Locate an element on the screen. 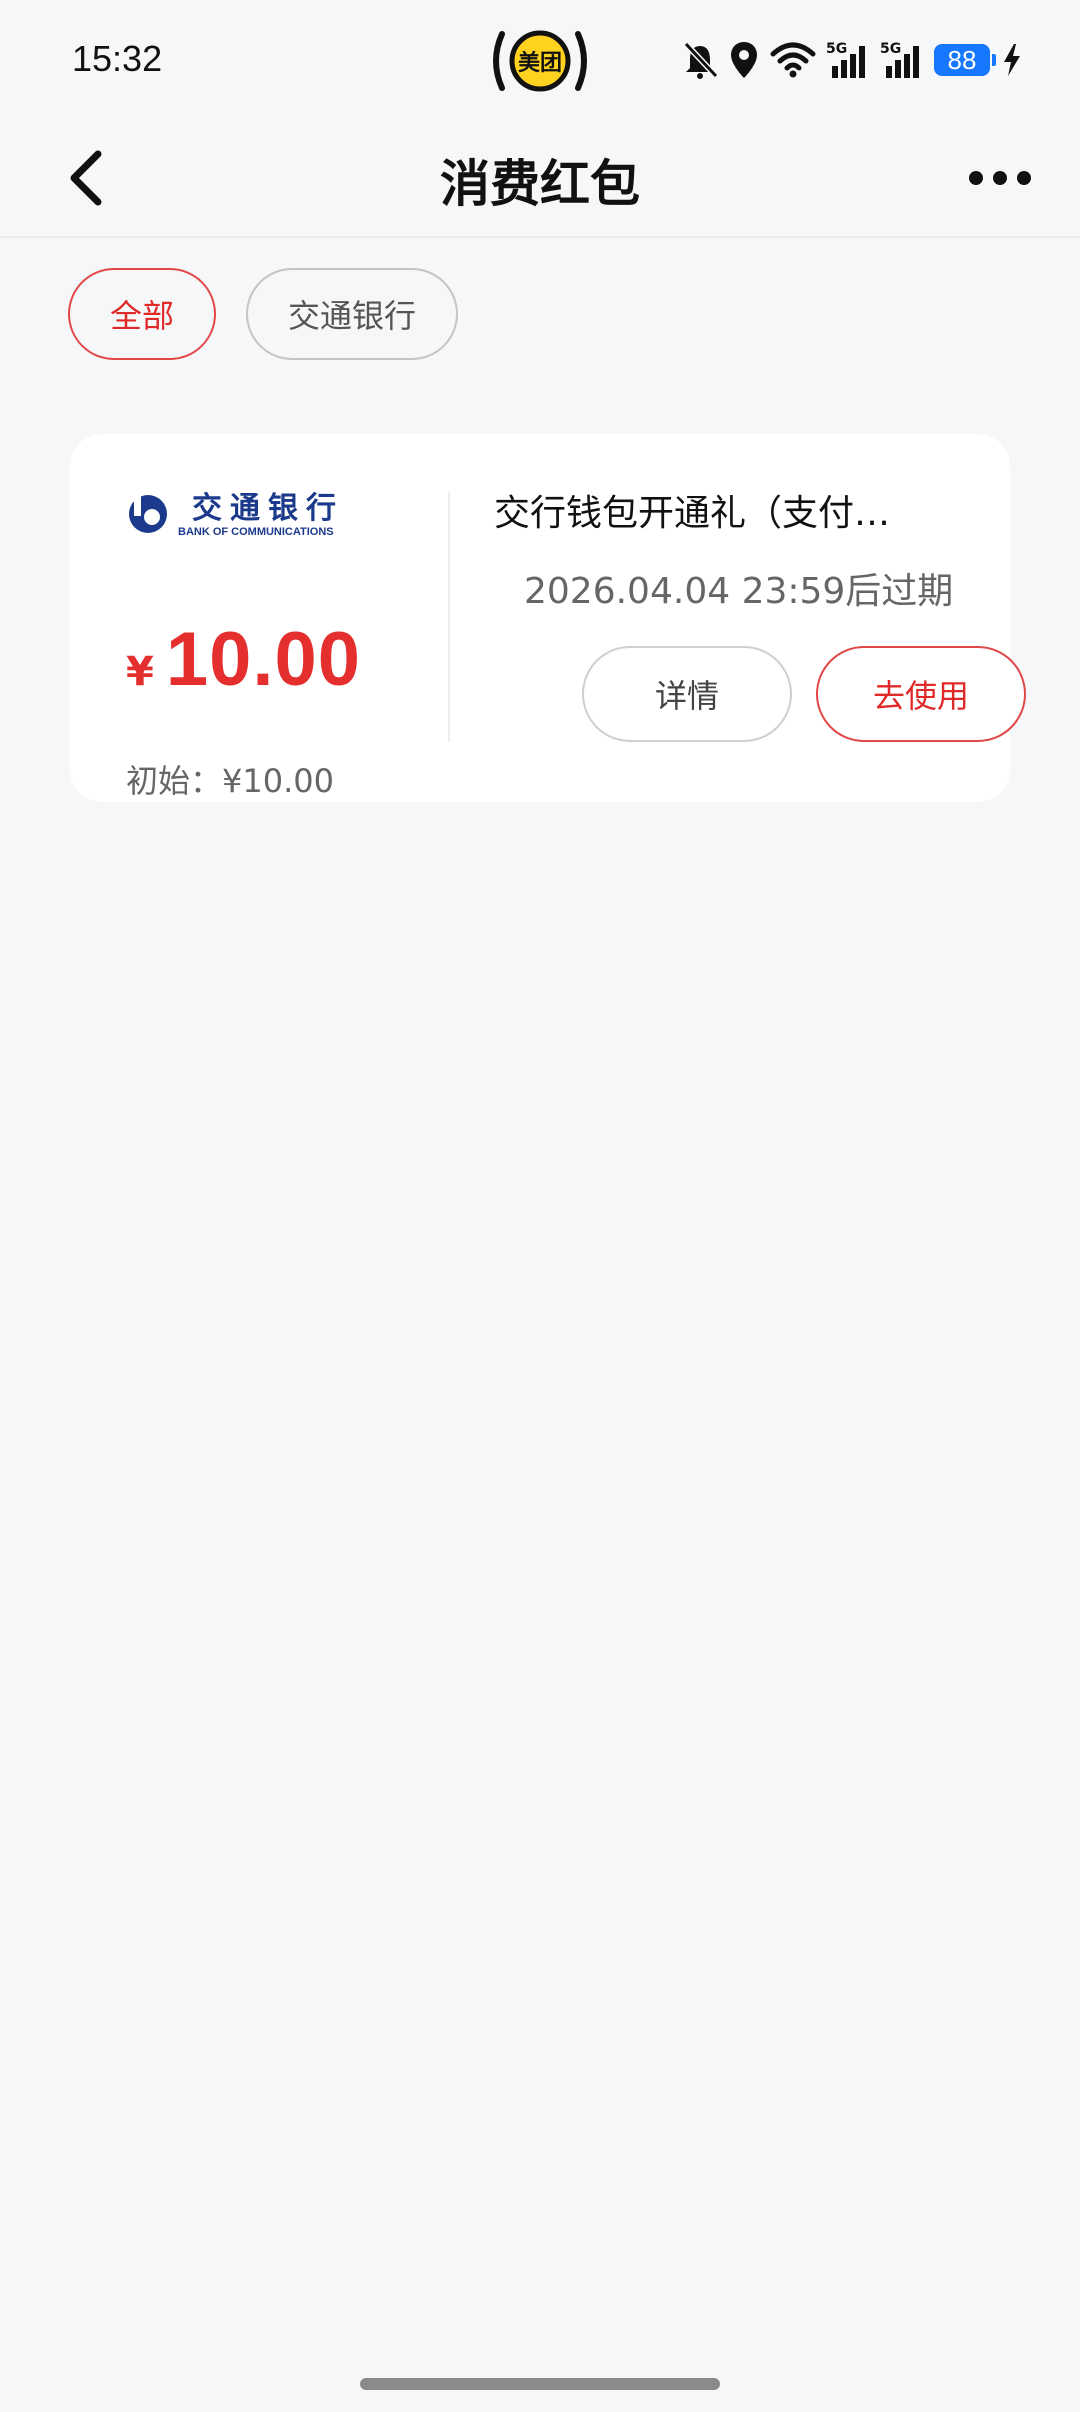 The image size is (1080, 2412). details-button: 详情 is located at coordinates (687, 694).